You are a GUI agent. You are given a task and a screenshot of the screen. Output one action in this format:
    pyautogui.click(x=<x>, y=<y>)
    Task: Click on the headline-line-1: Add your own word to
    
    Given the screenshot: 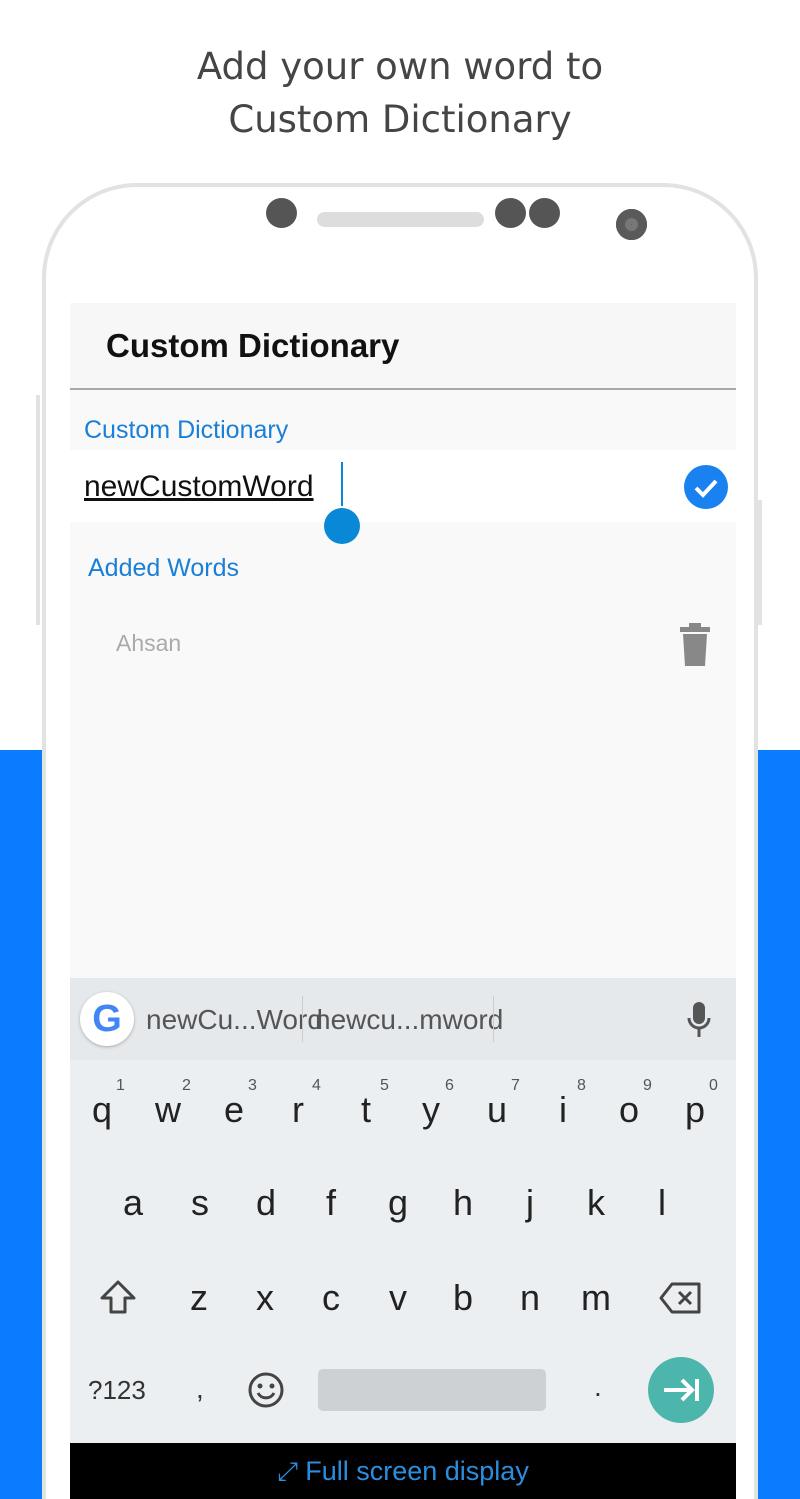 What is the action you would take?
    pyautogui.click(x=400, y=66)
    